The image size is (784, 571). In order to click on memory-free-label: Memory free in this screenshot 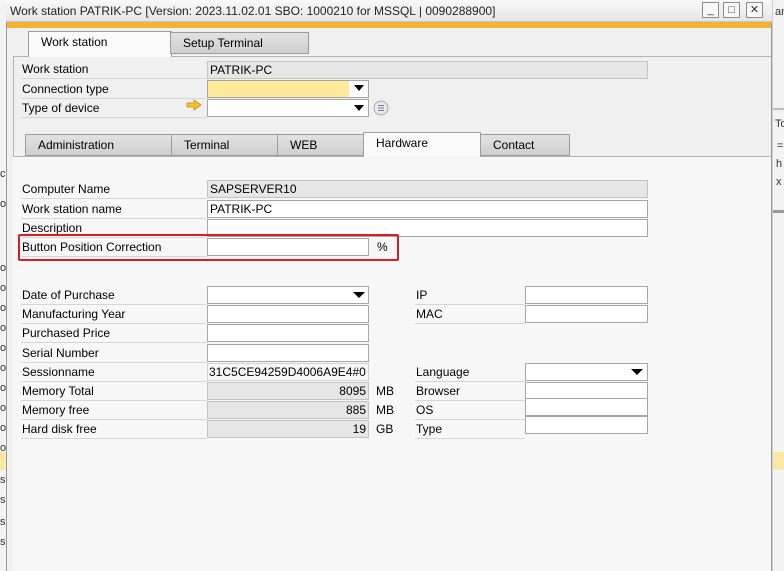, I will do `click(114, 410)`.